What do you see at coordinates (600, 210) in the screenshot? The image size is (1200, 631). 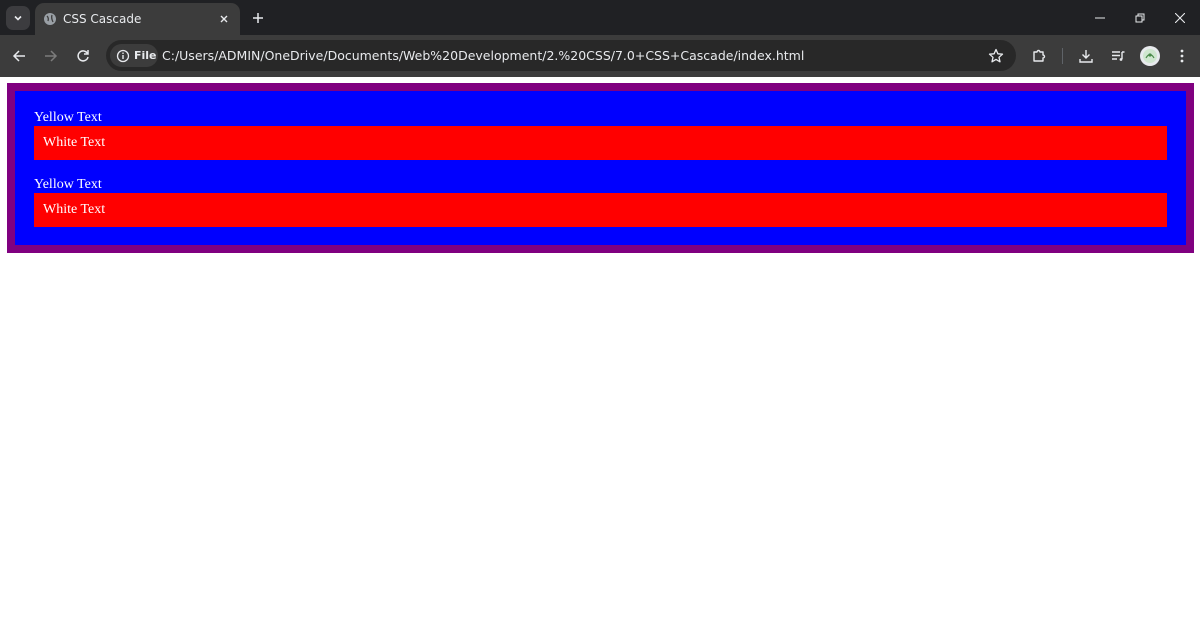 I see `red-box-2: White Text` at bounding box center [600, 210].